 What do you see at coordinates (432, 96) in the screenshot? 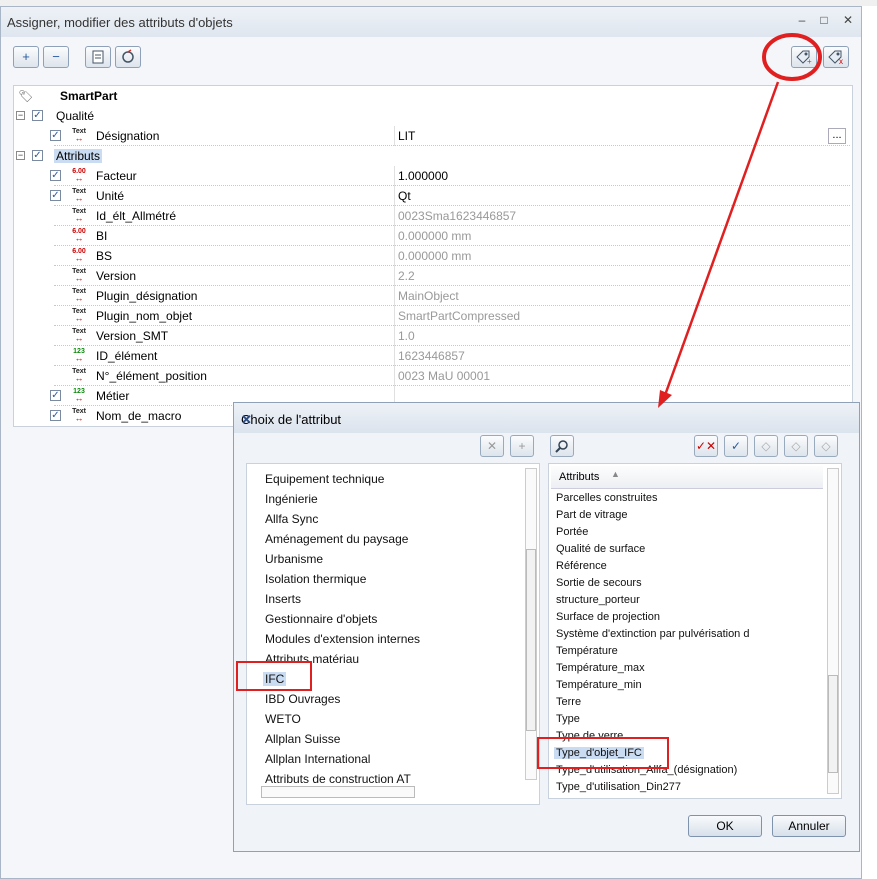
I see `tree-root: 🏷 SmartPart` at bounding box center [432, 96].